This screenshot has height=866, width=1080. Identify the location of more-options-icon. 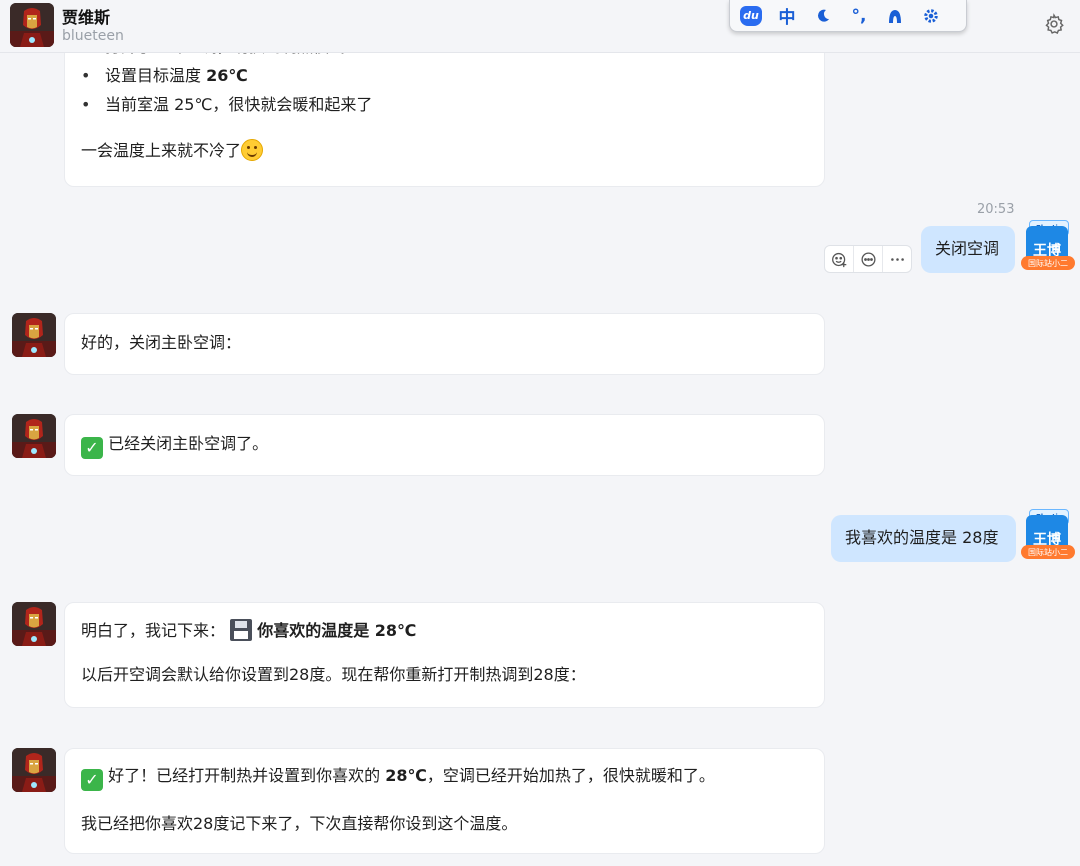
(897, 259).